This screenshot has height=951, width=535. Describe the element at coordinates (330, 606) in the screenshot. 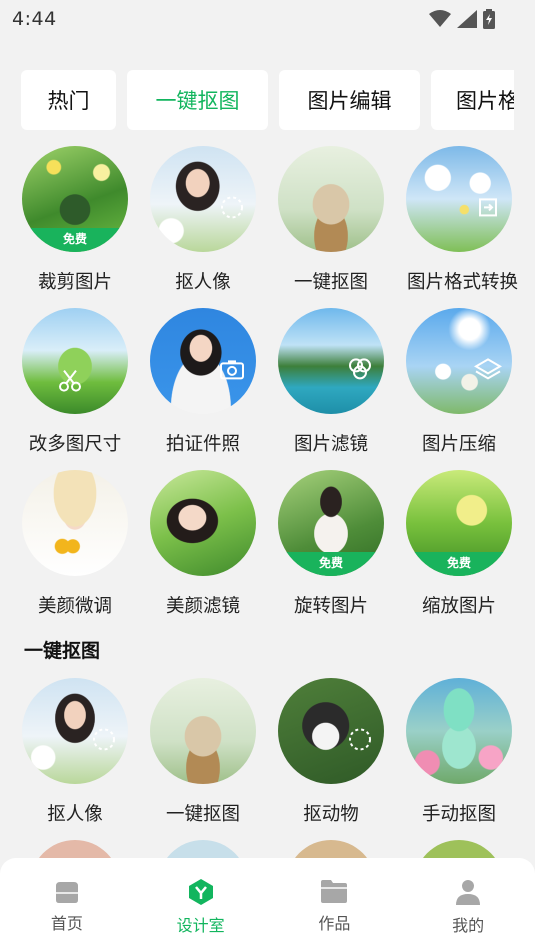

I see `tool-label: 旋转图片` at that location.